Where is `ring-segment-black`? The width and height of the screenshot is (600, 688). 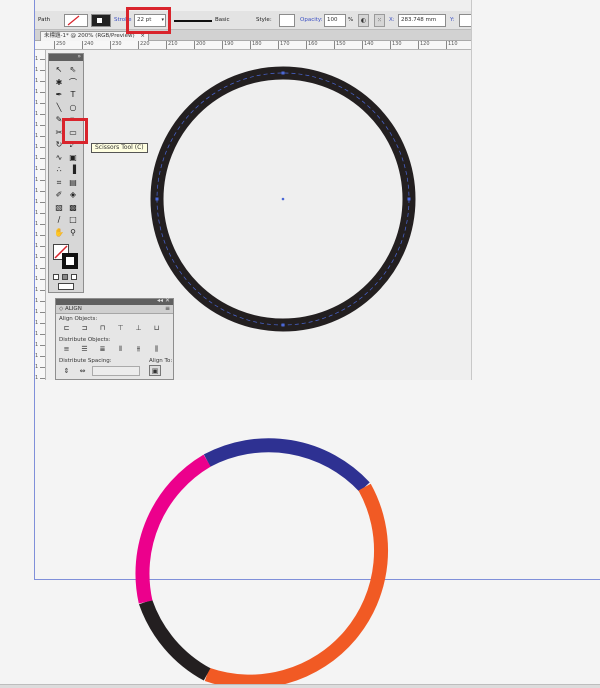 ring-segment-black is located at coordinates (174, 640).